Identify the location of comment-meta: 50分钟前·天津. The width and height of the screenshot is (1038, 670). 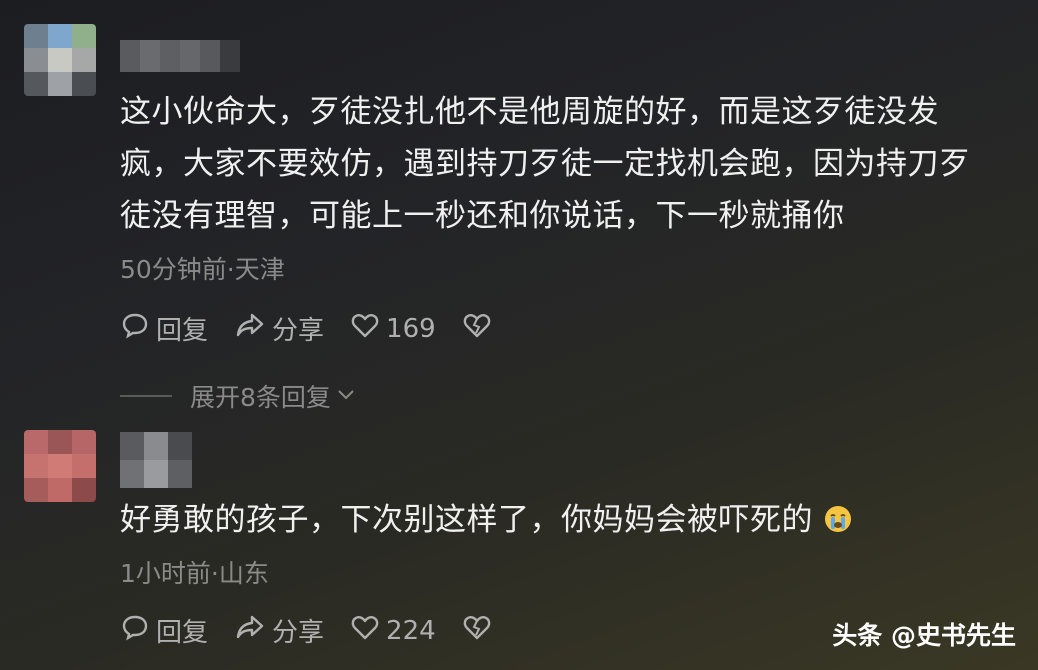
(202, 269).